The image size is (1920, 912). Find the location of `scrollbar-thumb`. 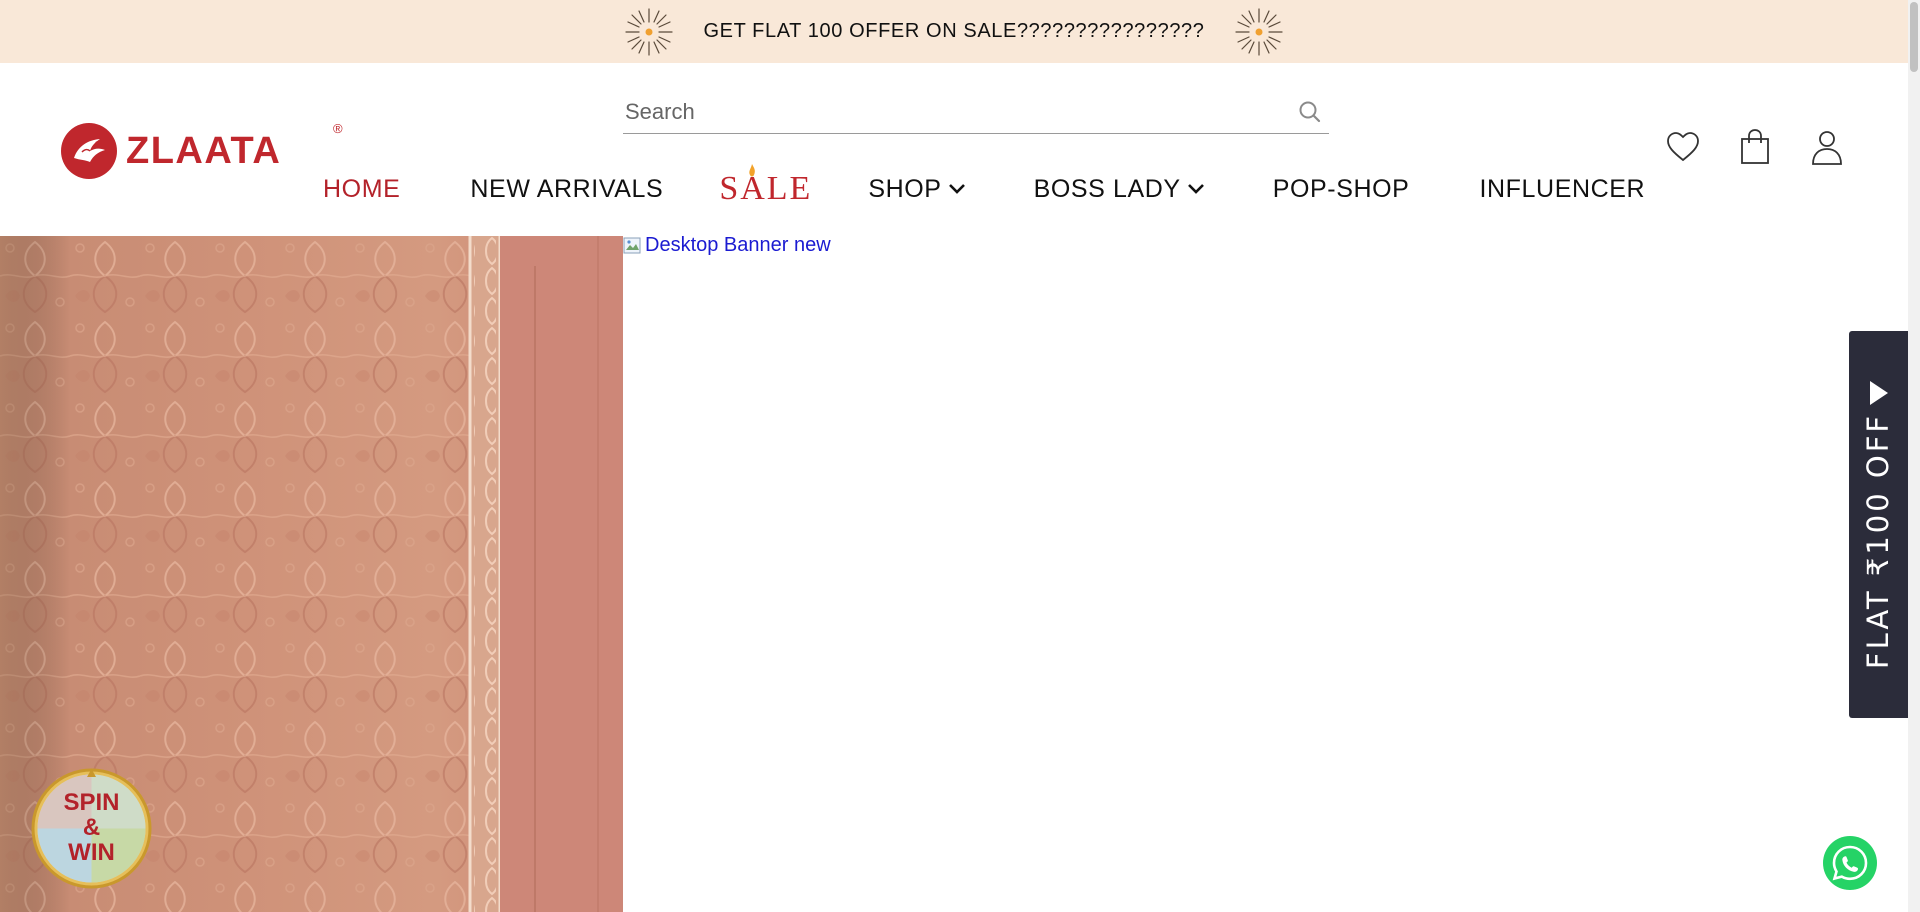

scrollbar-thumb is located at coordinates (1914, 37).